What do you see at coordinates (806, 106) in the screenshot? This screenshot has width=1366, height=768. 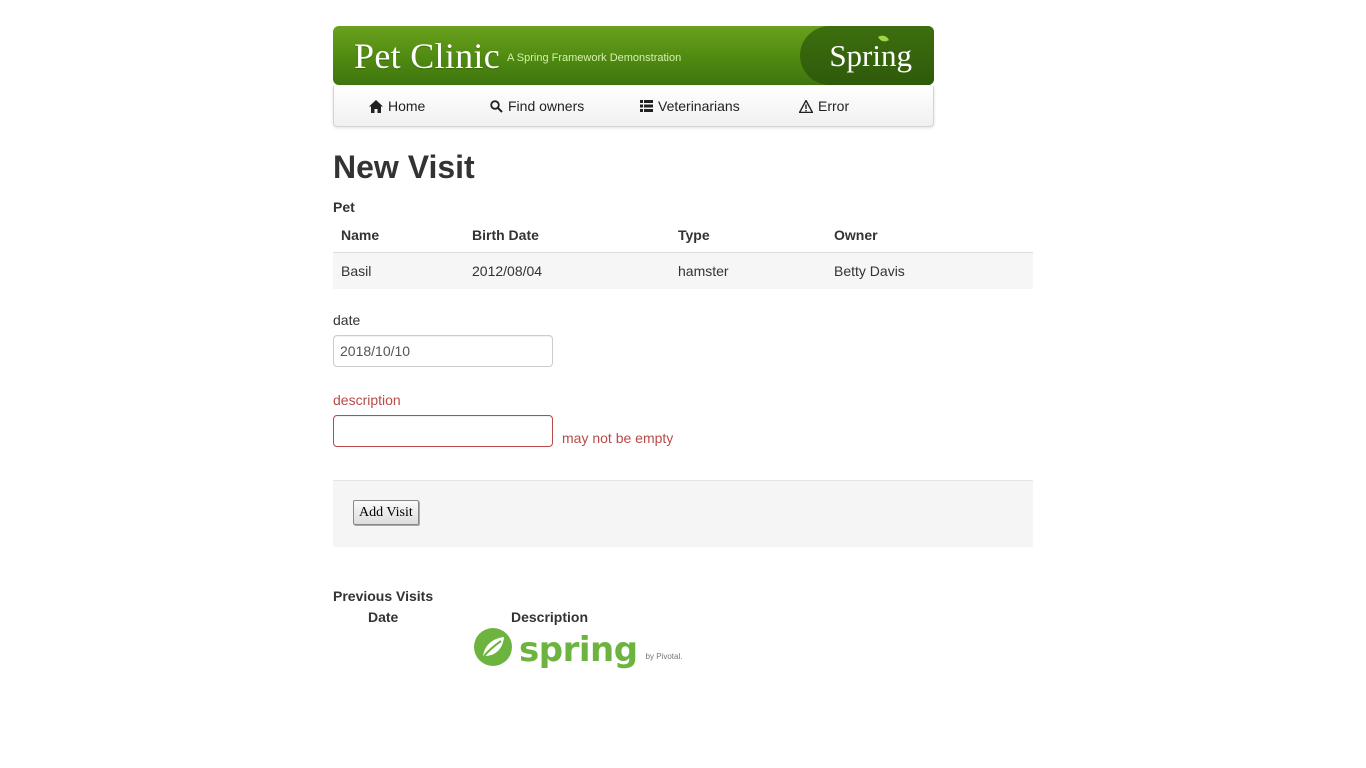 I see `warning-icon` at bounding box center [806, 106].